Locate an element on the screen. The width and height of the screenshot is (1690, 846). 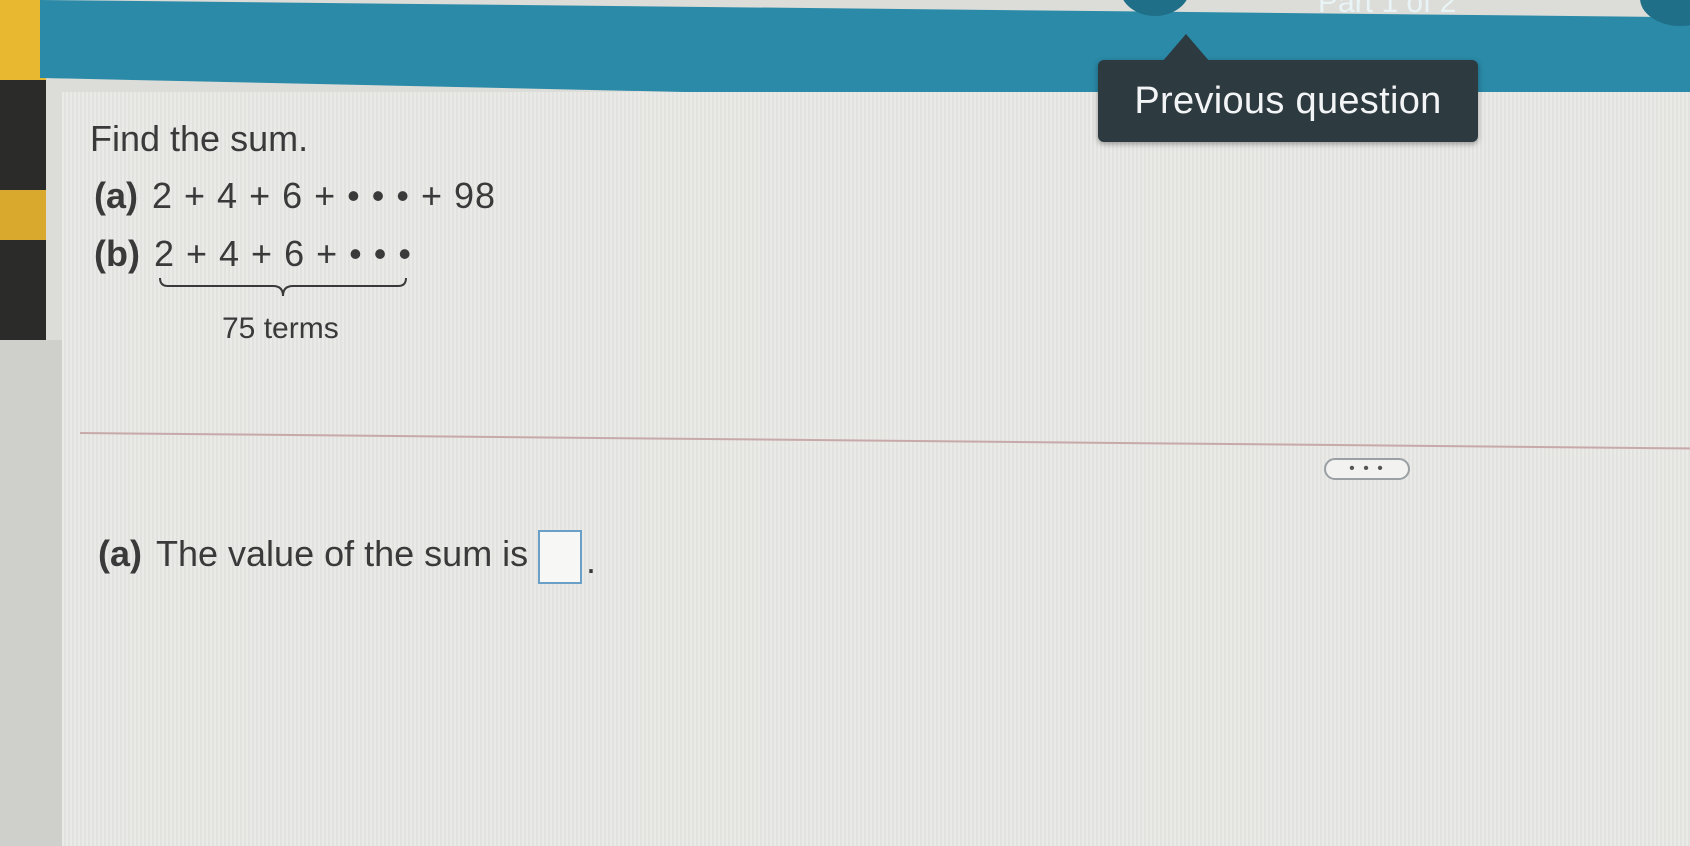
answer-part-label: (a) is located at coordinates (120, 553).